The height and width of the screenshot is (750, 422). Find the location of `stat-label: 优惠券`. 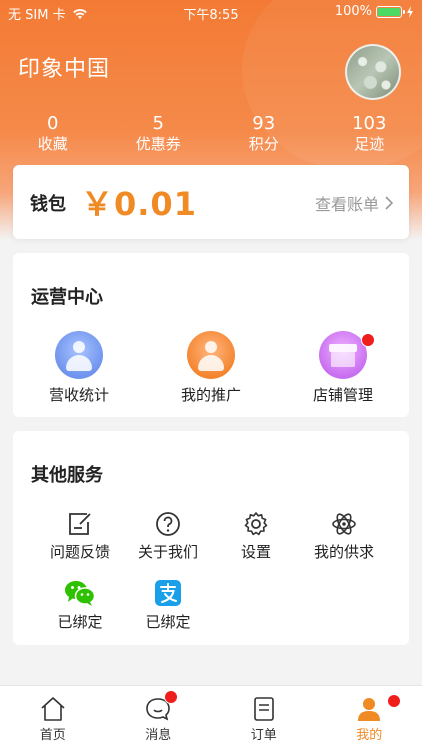

stat-label: 优惠券 is located at coordinates (158, 144).